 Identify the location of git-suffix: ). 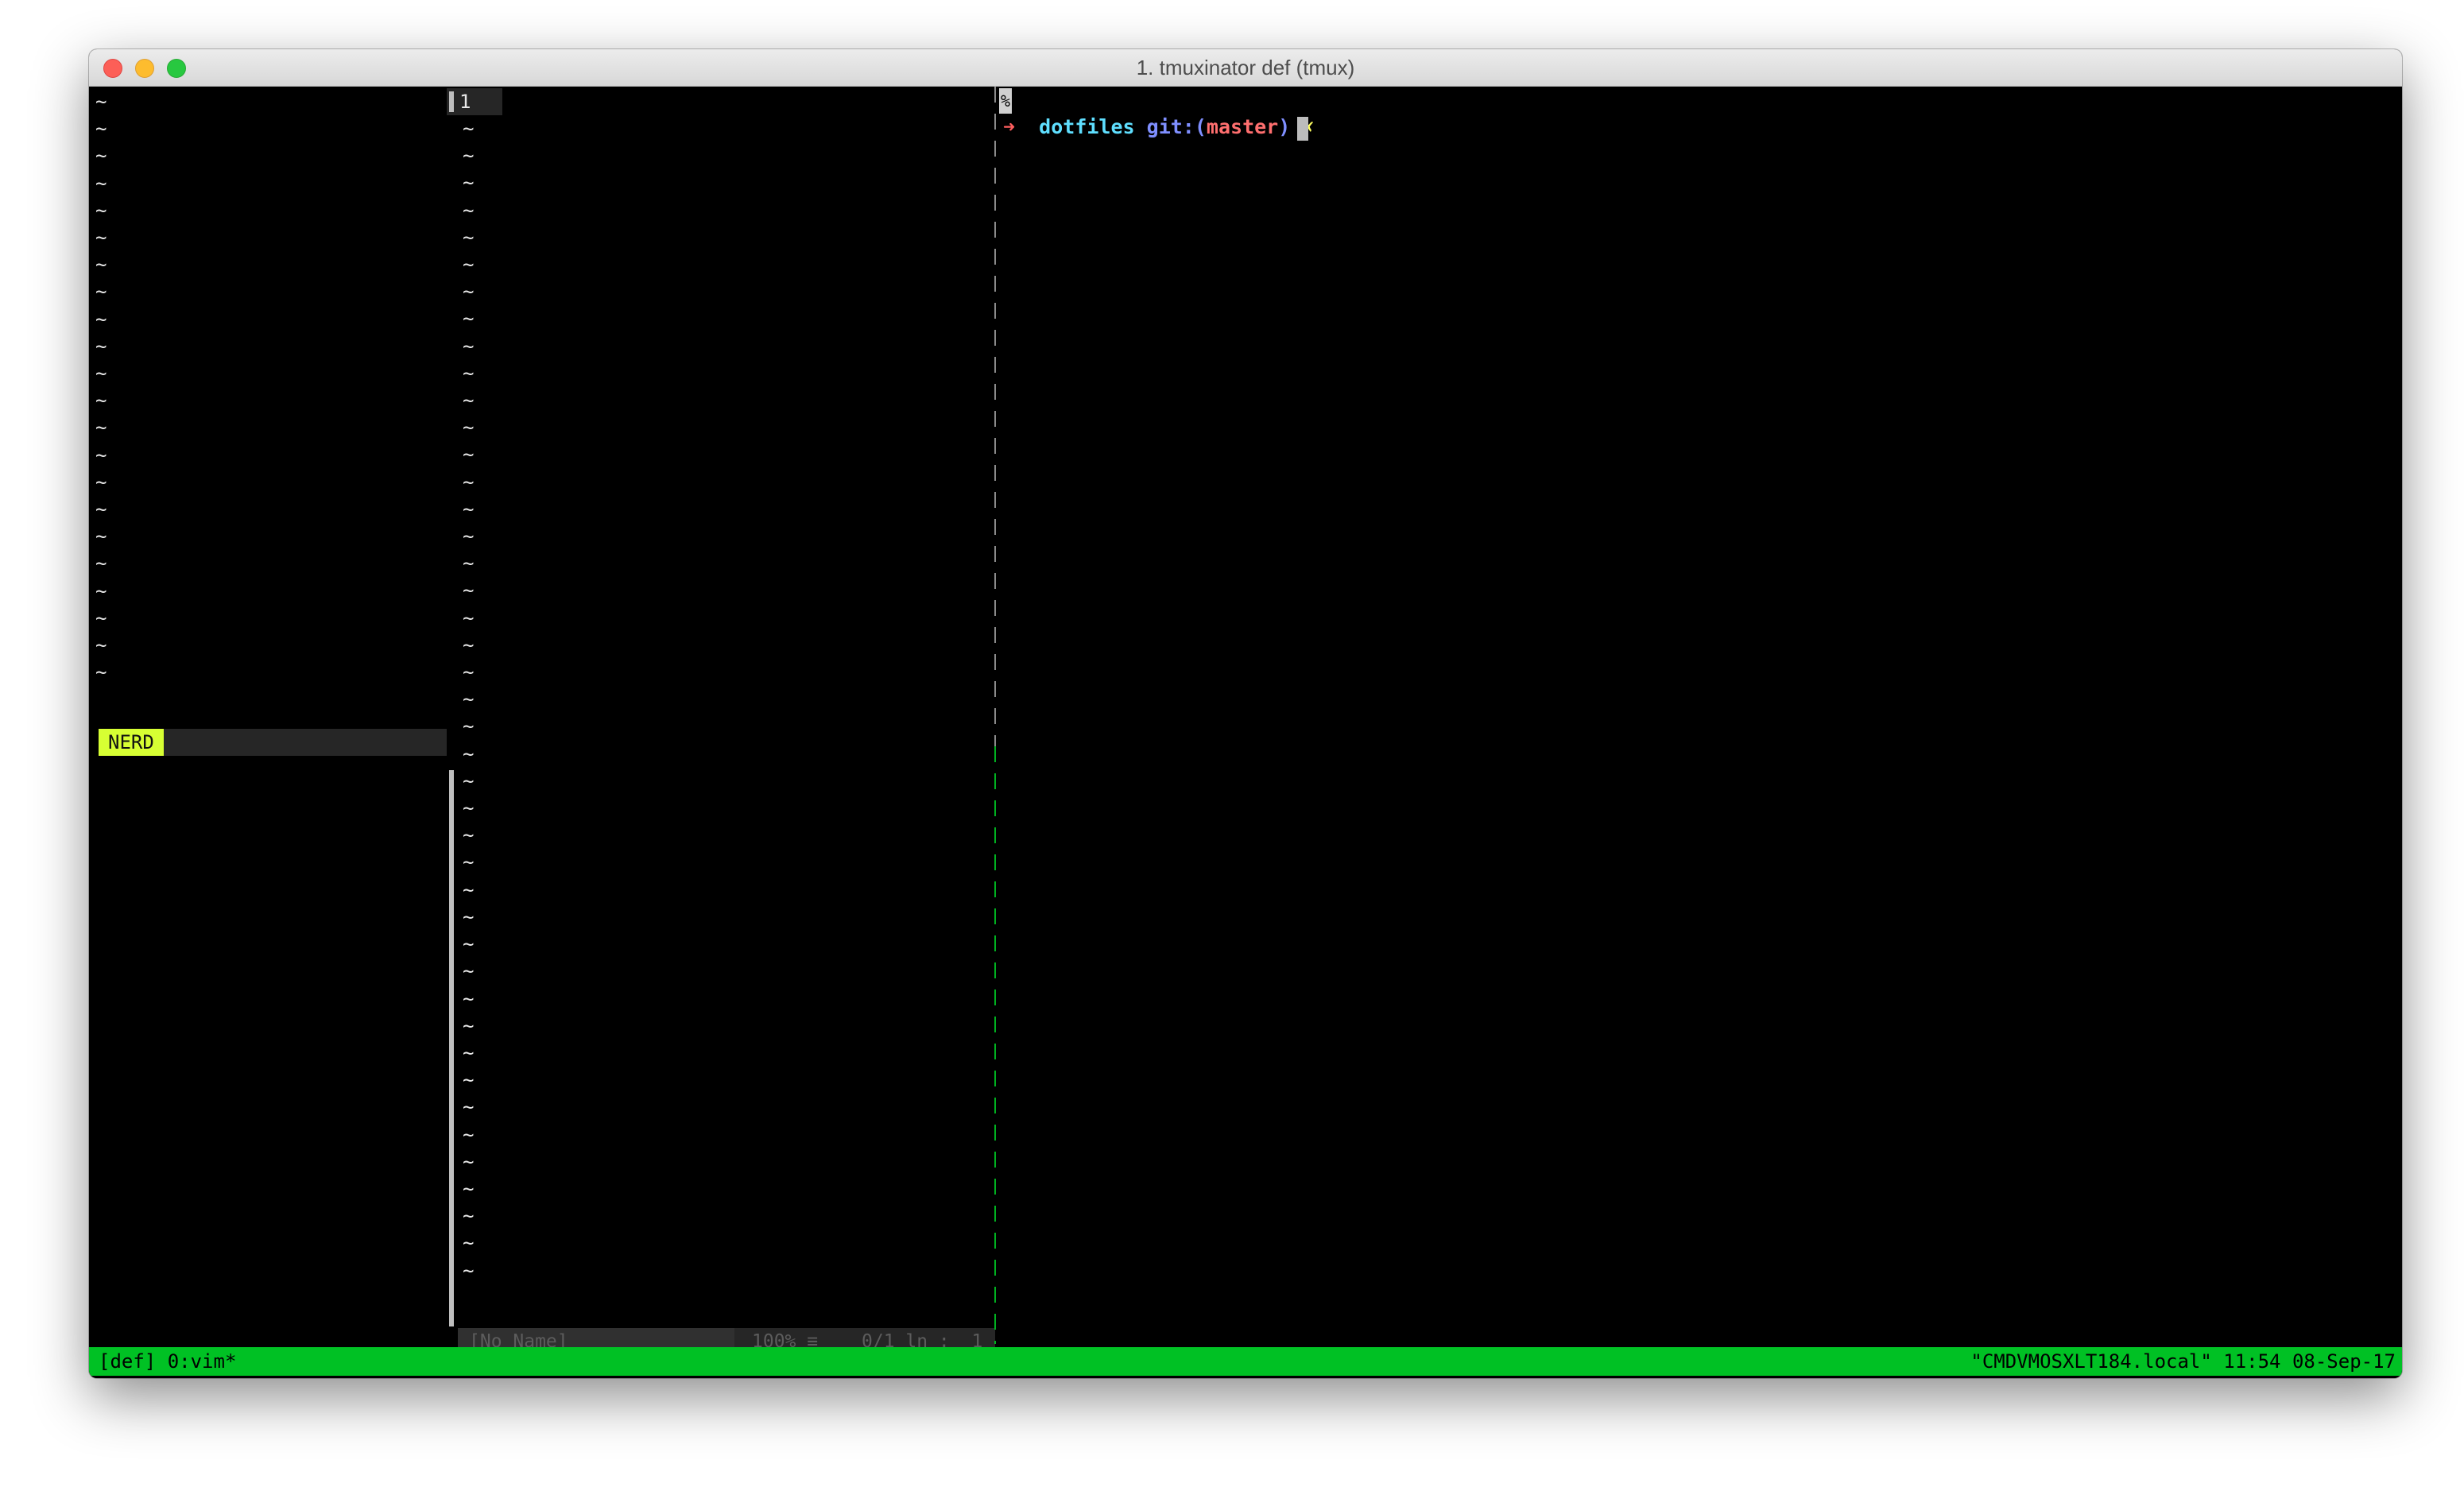
(1284, 126).